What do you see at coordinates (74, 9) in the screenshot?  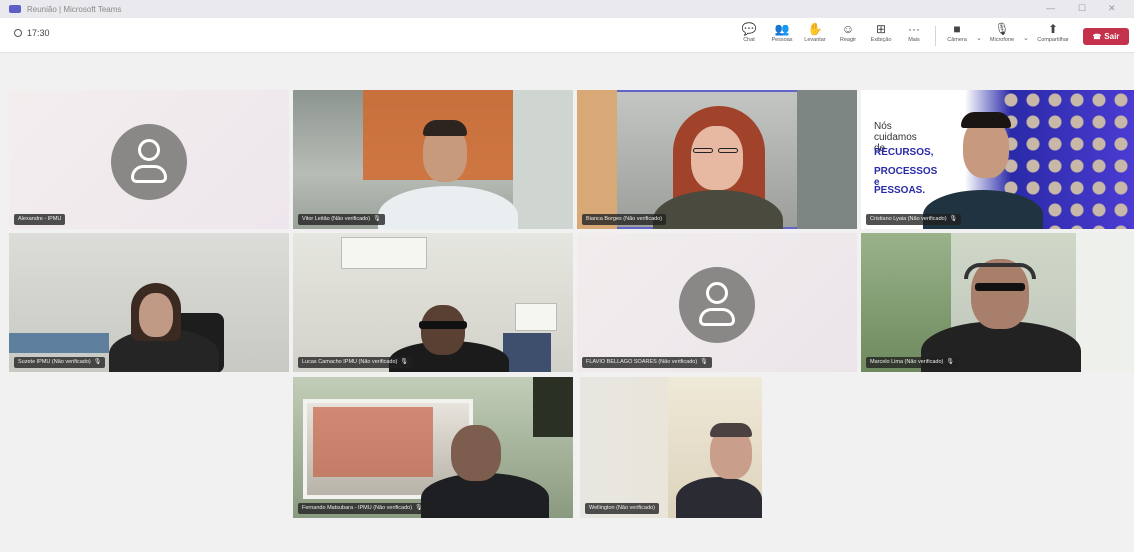 I see `window-title: Reunião | Microsoft Teams` at bounding box center [74, 9].